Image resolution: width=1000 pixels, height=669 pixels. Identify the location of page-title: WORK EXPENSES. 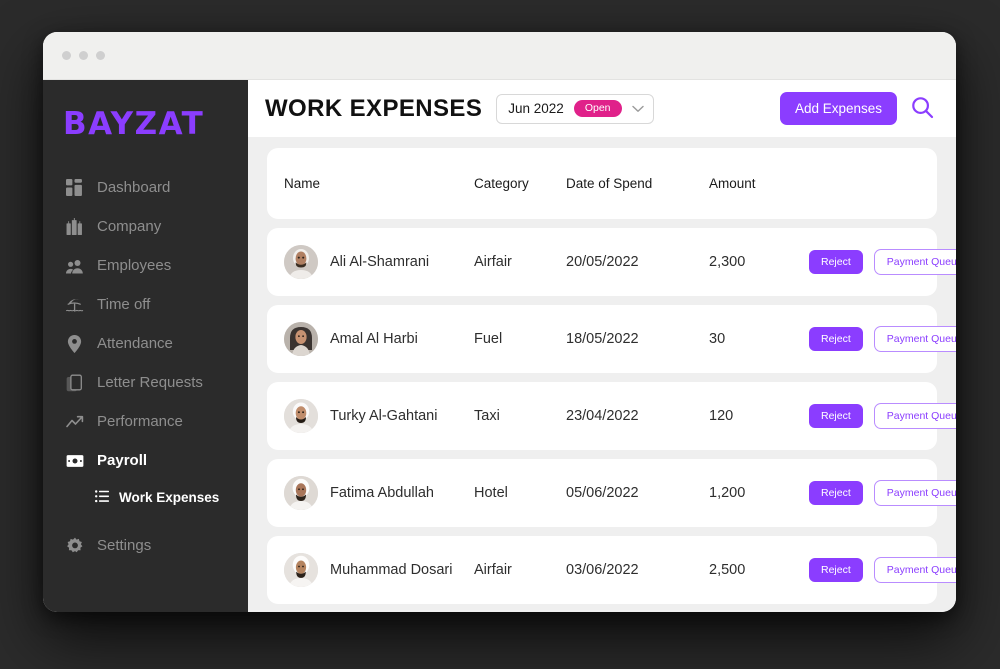
(374, 108).